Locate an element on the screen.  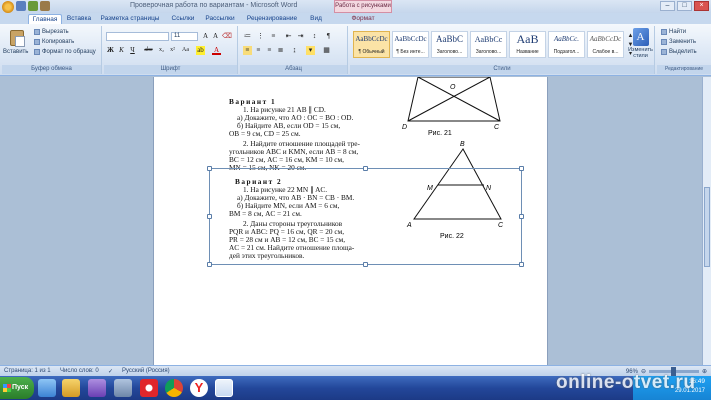
change-case-button: Aa is located at coordinates (185, 50).